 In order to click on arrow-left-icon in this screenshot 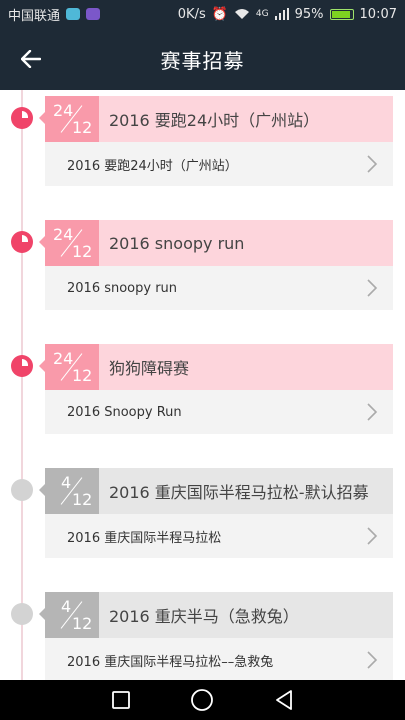, I will do `click(31, 59)`.